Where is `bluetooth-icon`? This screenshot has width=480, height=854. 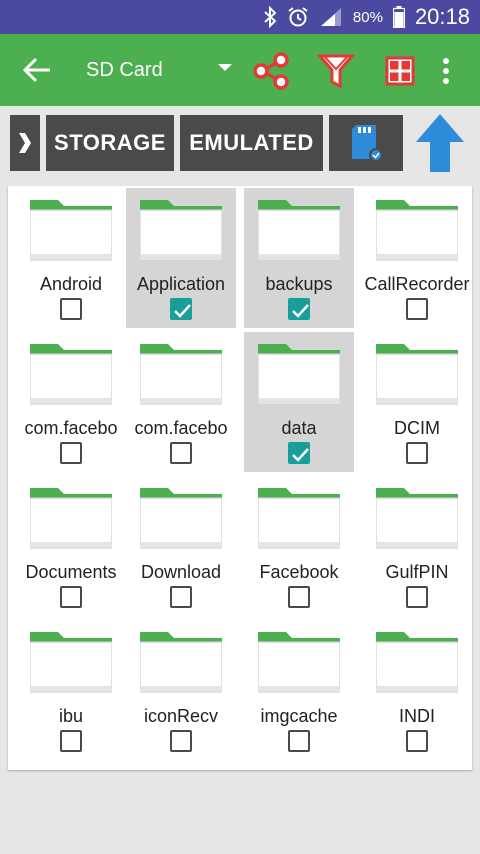
bluetooth-icon is located at coordinates (270, 17).